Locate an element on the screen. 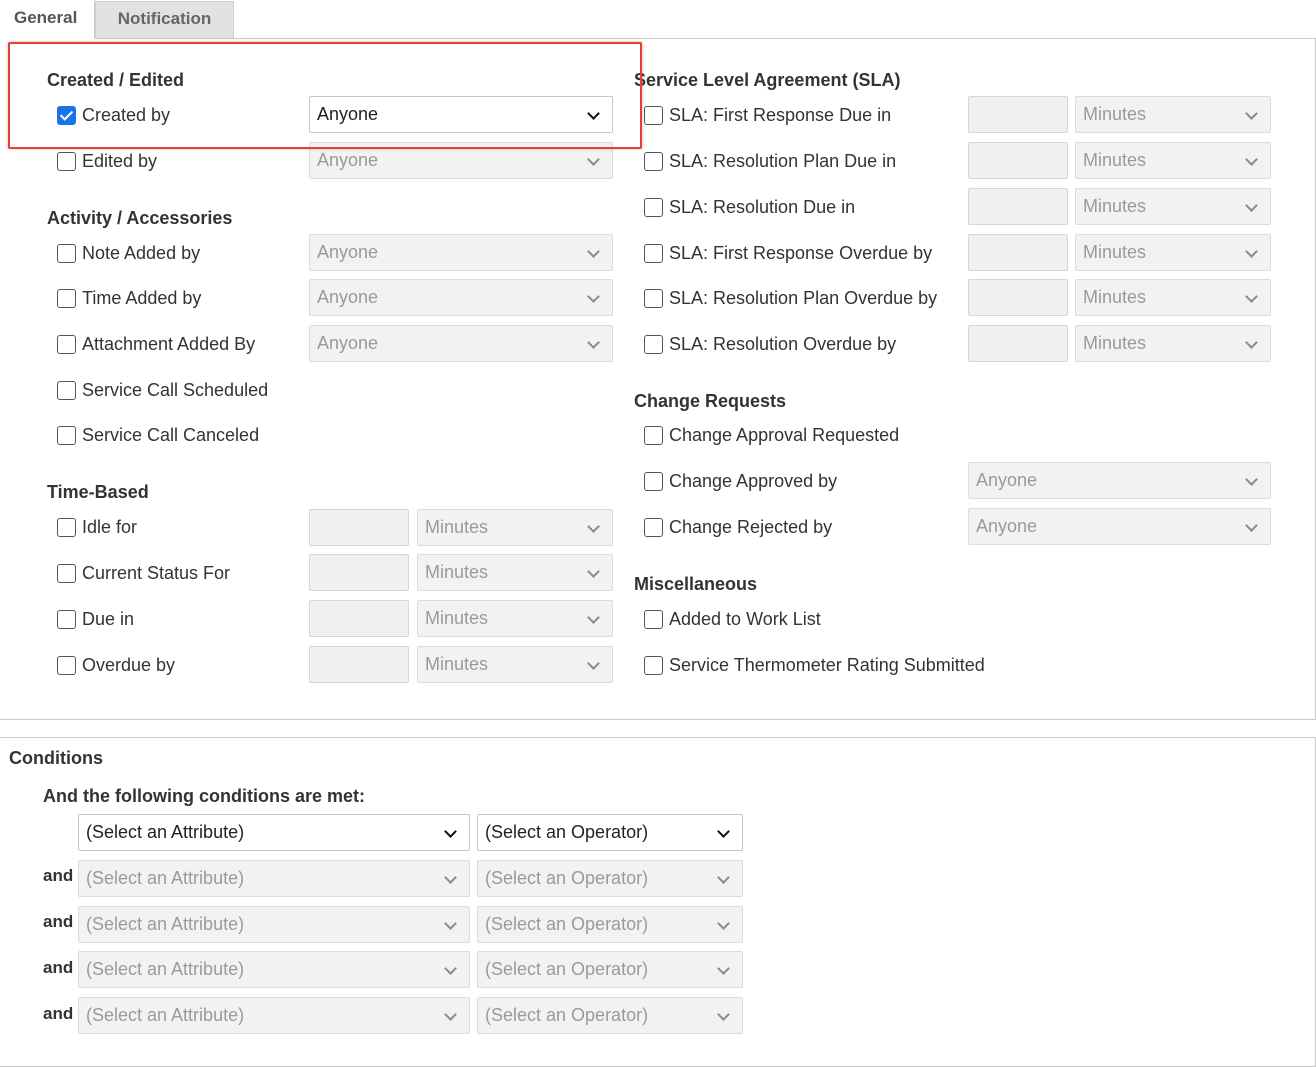 This screenshot has width=1316, height=1067. note-added-by-value: Anyone is located at coordinates (348, 252).